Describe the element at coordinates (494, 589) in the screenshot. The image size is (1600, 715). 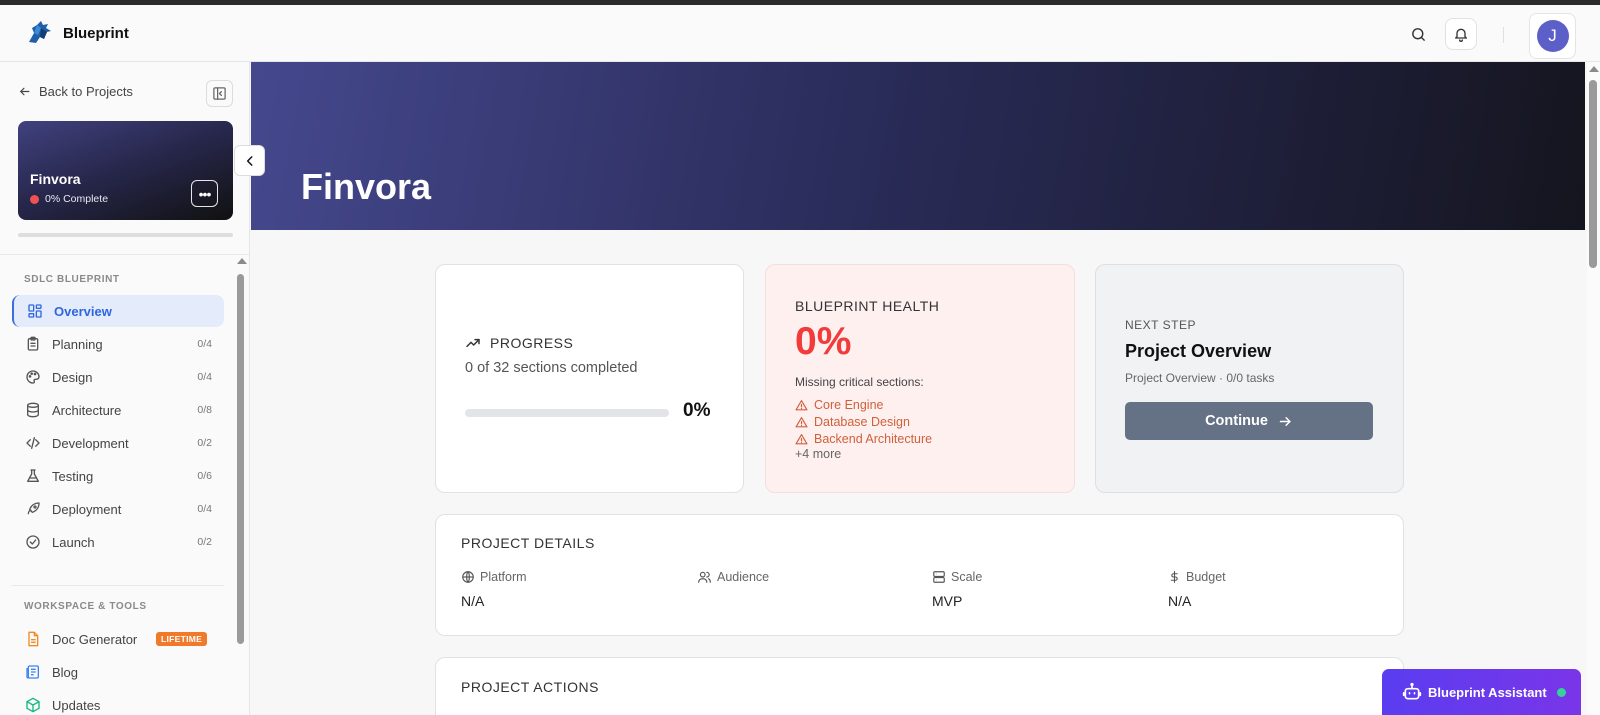
I see `detail-platform: Platform N/A` at that location.